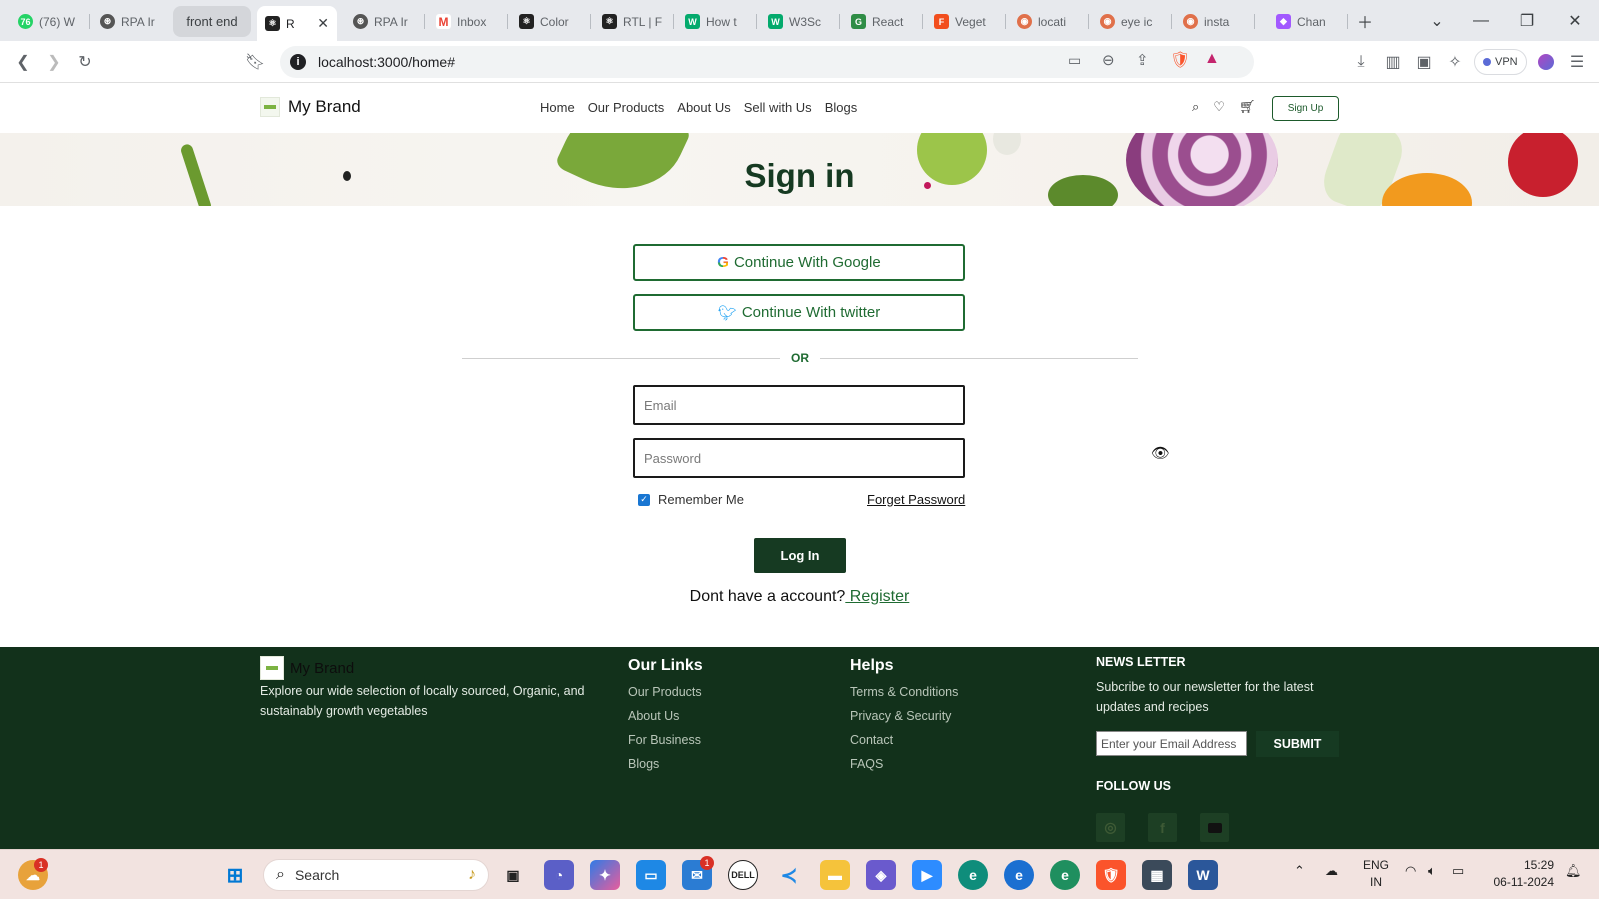 Image resolution: width=1599 pixels, height=899 pixels. Describe the element at coordinates (1527, 21) in the screenshot. I see `restore-icon: ❐` at that location.